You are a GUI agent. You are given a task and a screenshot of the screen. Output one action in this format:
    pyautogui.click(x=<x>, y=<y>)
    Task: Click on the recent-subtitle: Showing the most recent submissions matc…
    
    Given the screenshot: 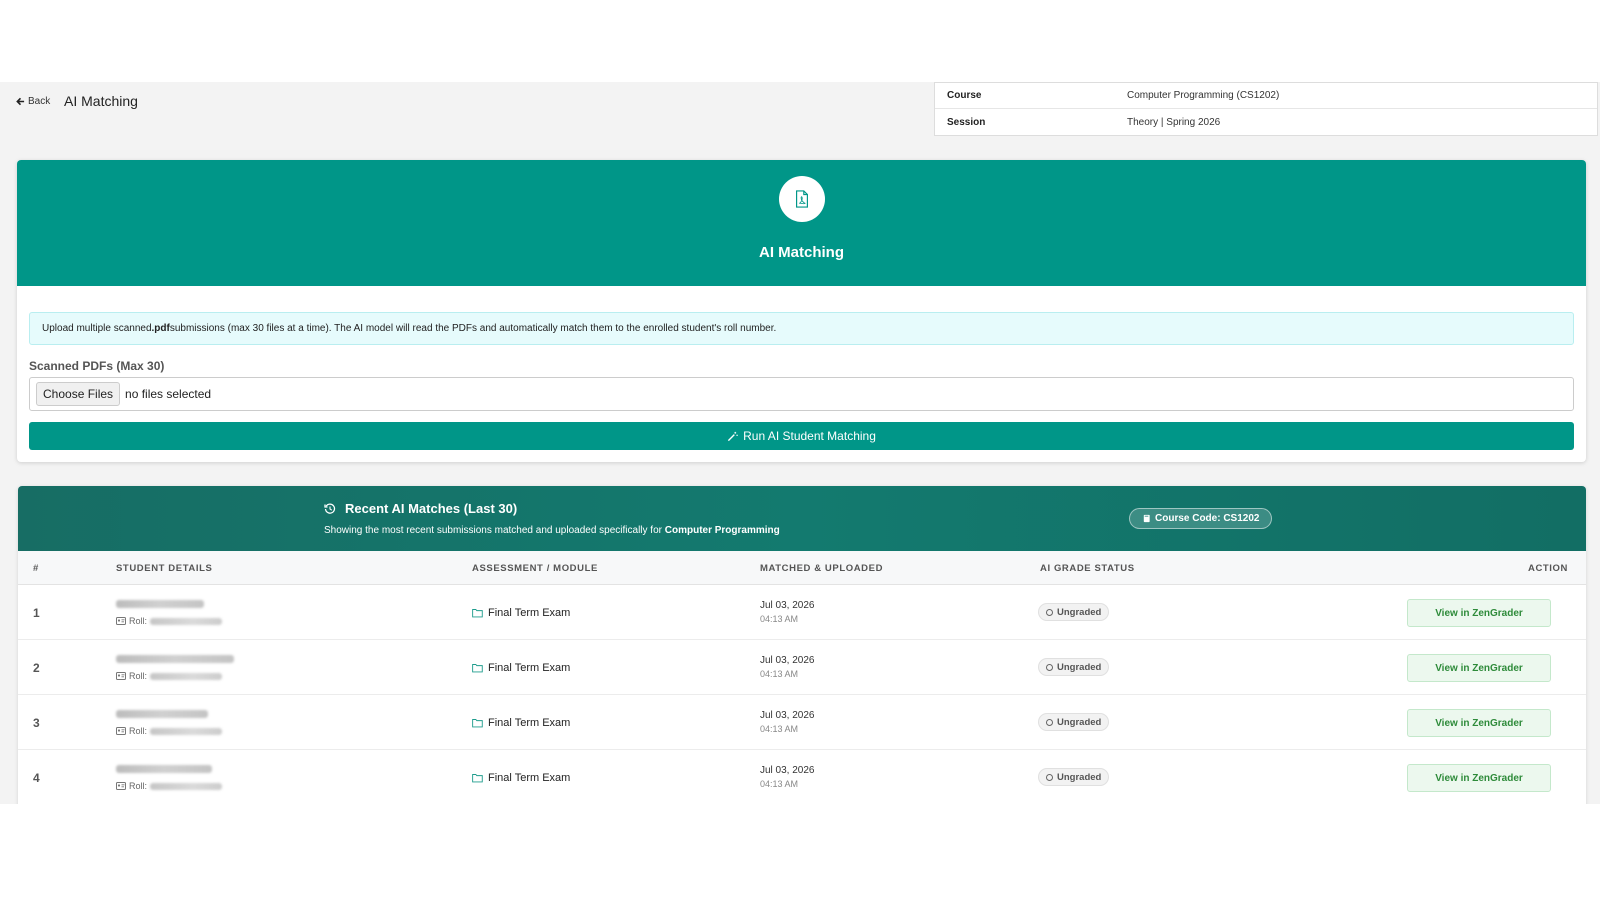 What is the action you would take?
    pyautogui.click(x=552, y=530)
    